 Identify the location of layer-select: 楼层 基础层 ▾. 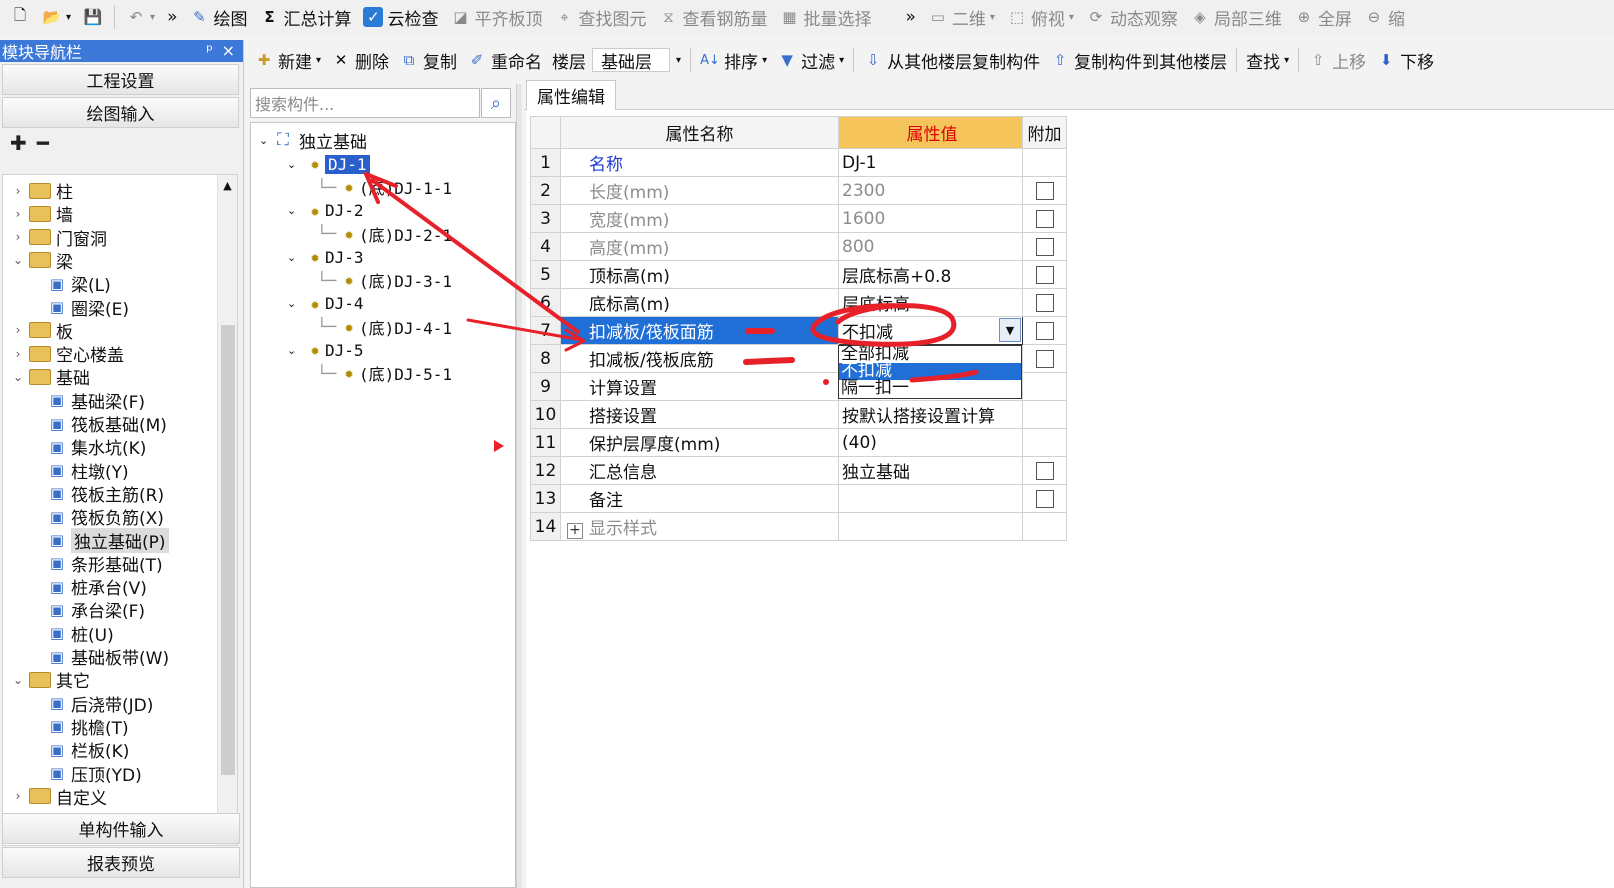
(616, 60).